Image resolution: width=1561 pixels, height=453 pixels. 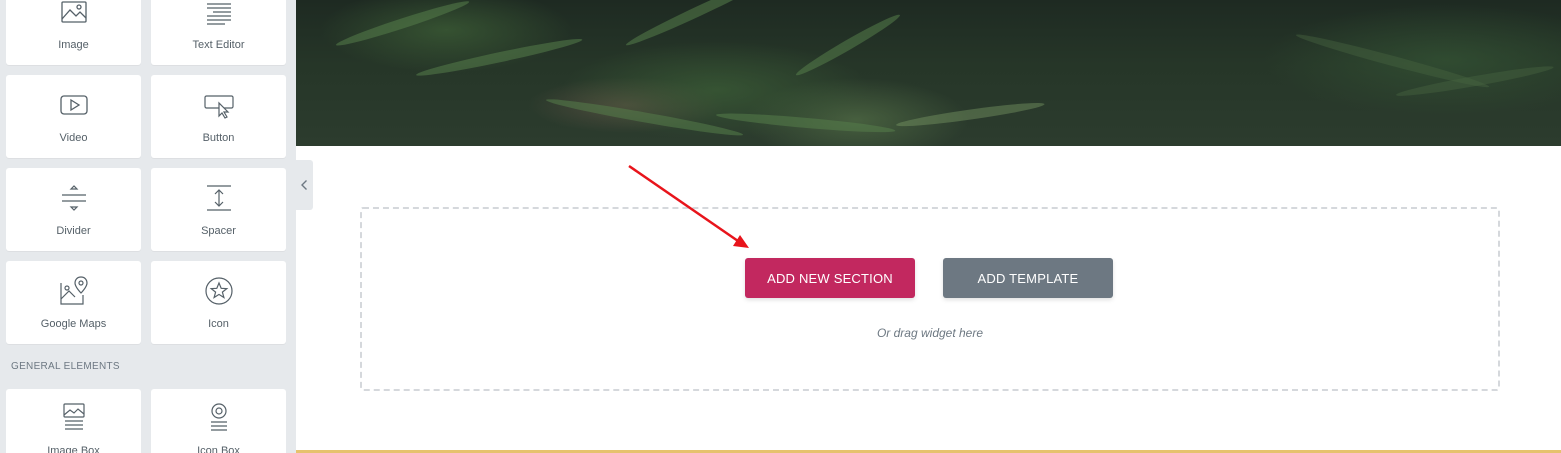 I want to click on widget-icon-box: Icon Box, so click(x=218, y=421).